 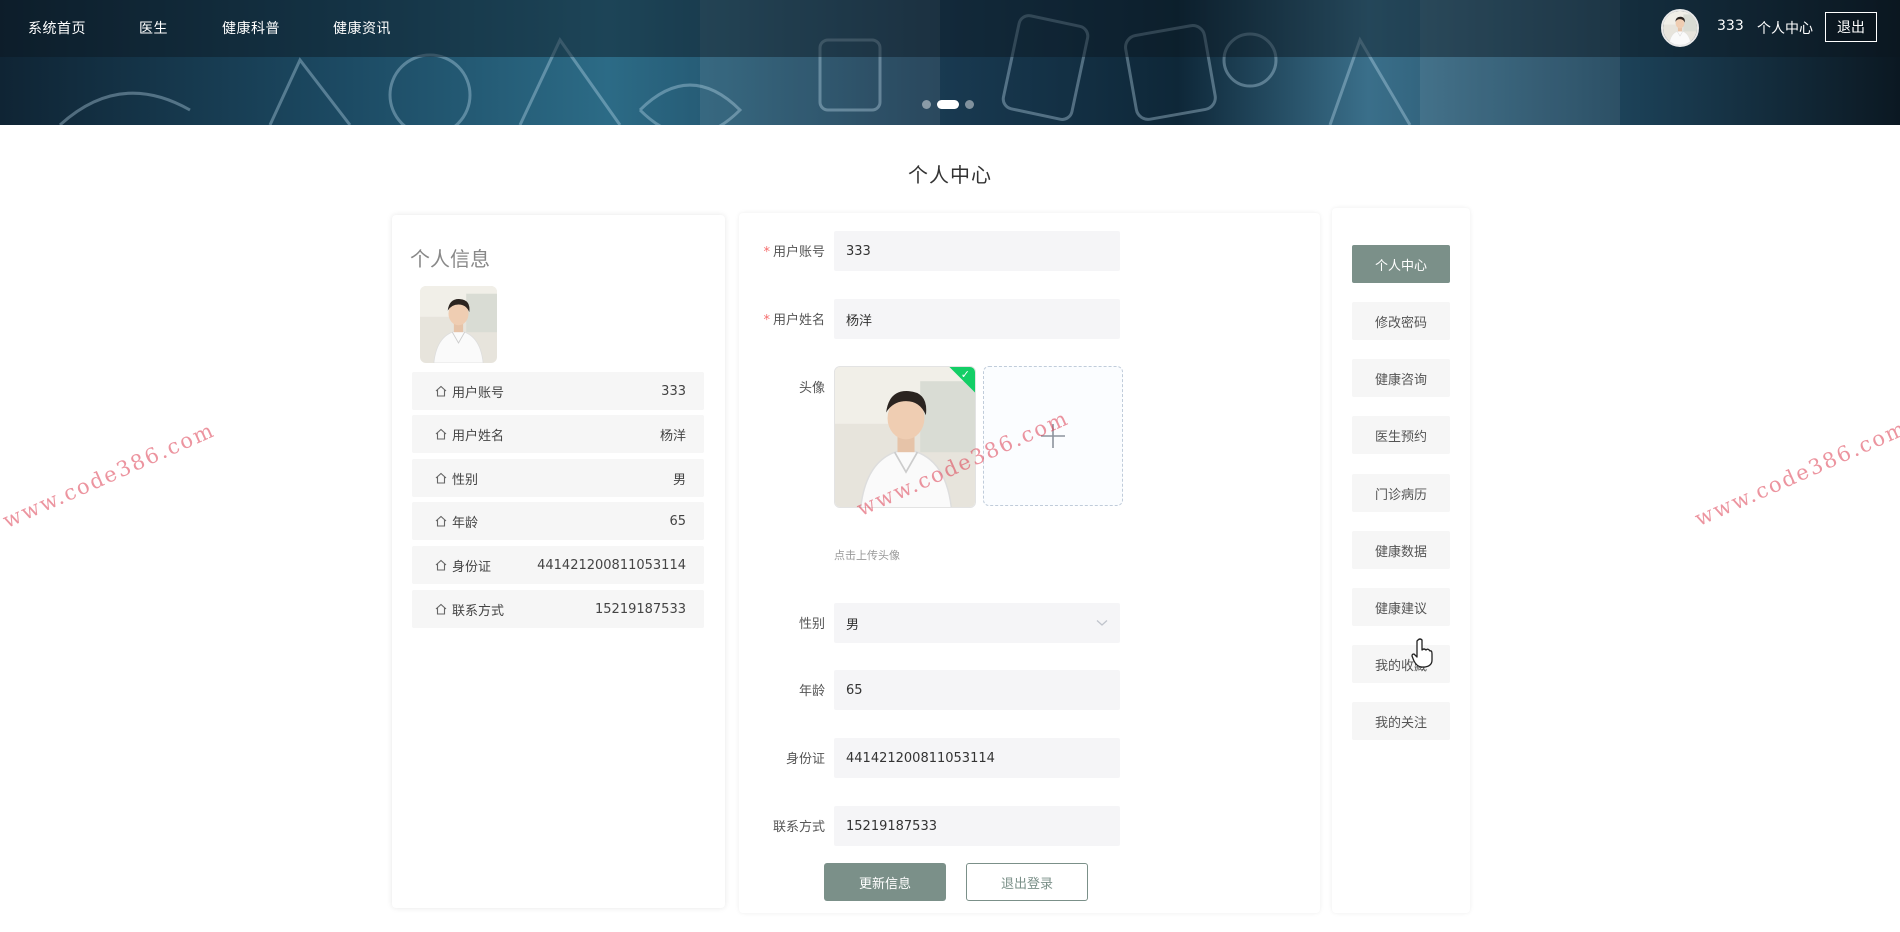 I want to click on info-row-account: 用户账号 333, so click(x=558, y=391).